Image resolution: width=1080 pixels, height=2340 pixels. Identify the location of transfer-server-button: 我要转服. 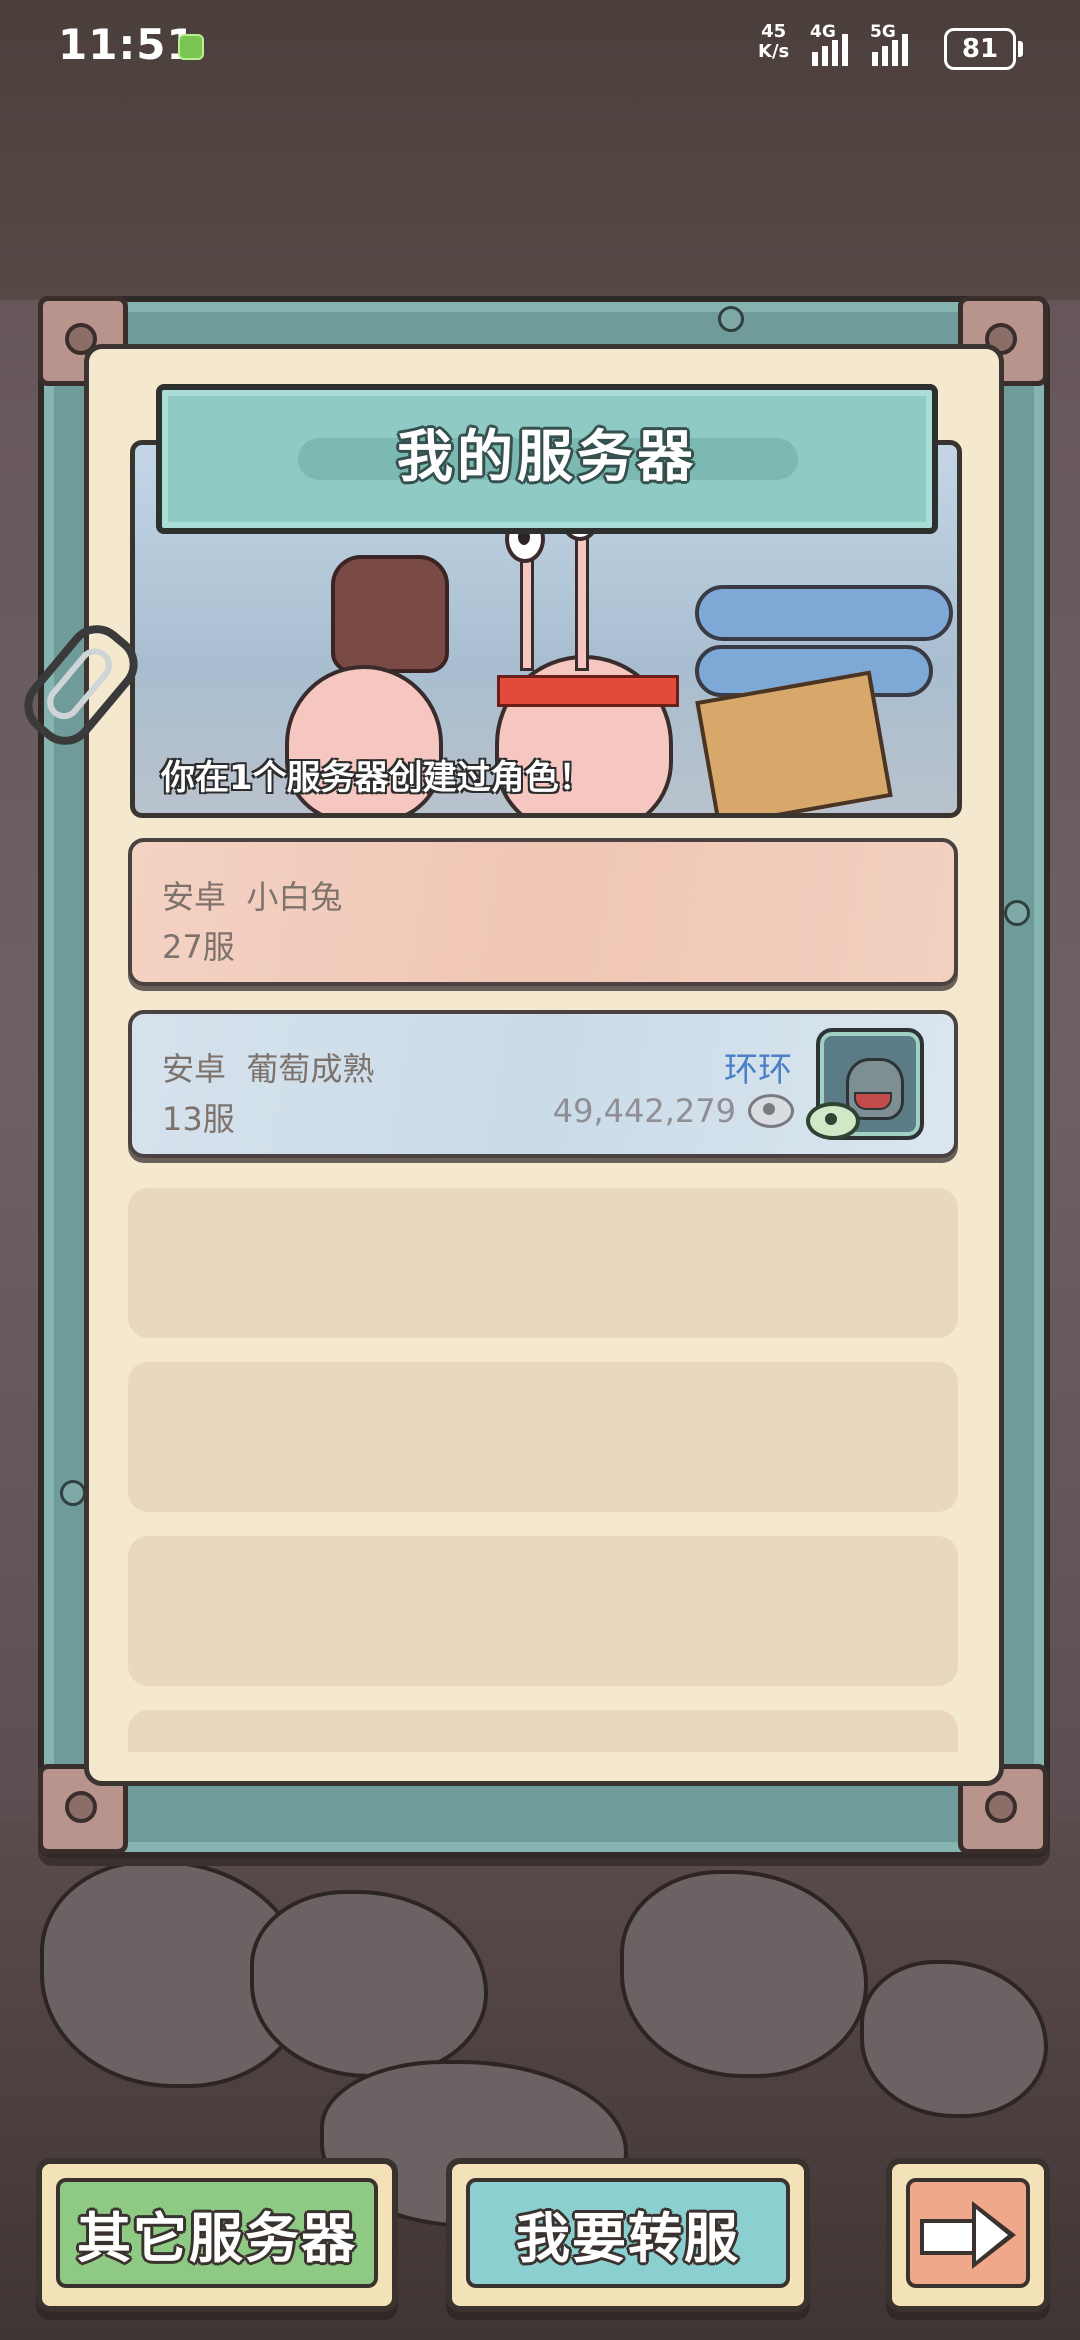
(628, 2235).